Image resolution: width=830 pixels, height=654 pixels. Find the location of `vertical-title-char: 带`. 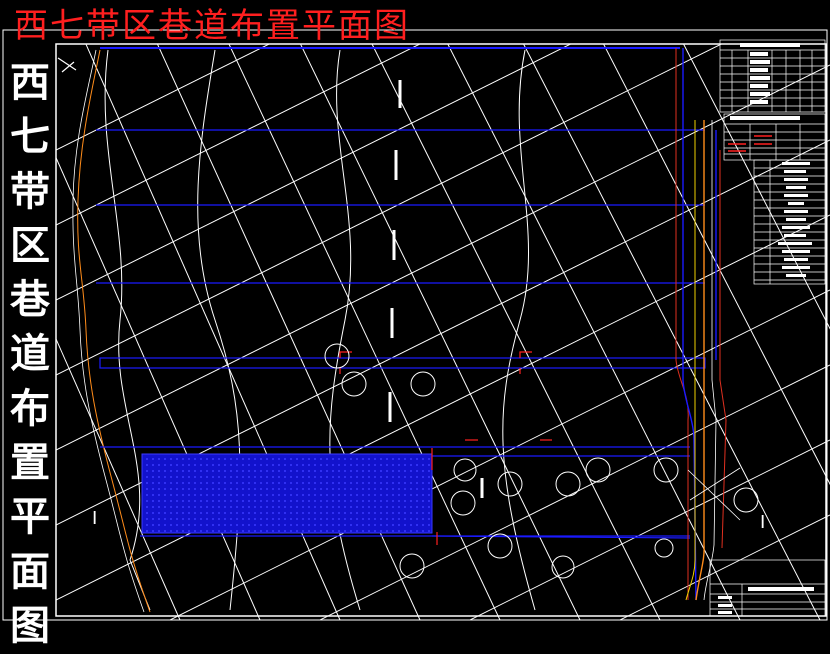

vertical-title-char: 带 is located at coordinates (30, 191).